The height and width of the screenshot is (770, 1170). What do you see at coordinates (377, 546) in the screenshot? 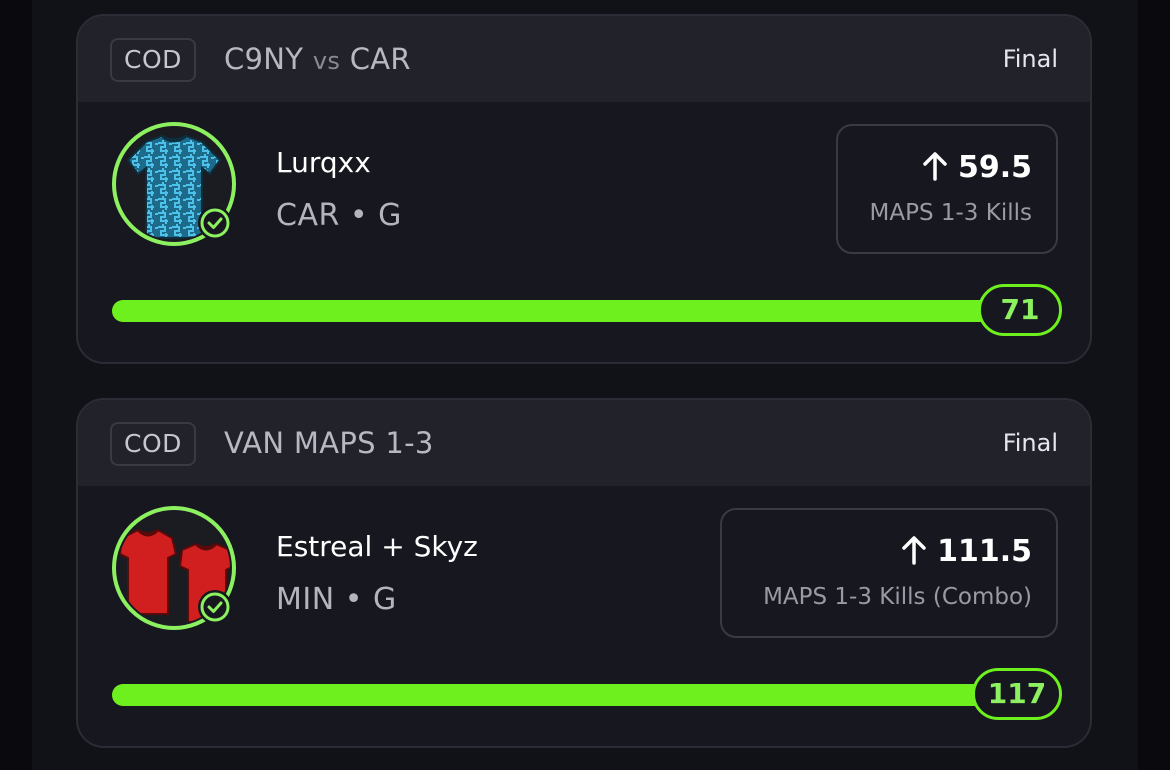
I see `player-name: Estreal + Skyz` at bounding box center [377, 546].